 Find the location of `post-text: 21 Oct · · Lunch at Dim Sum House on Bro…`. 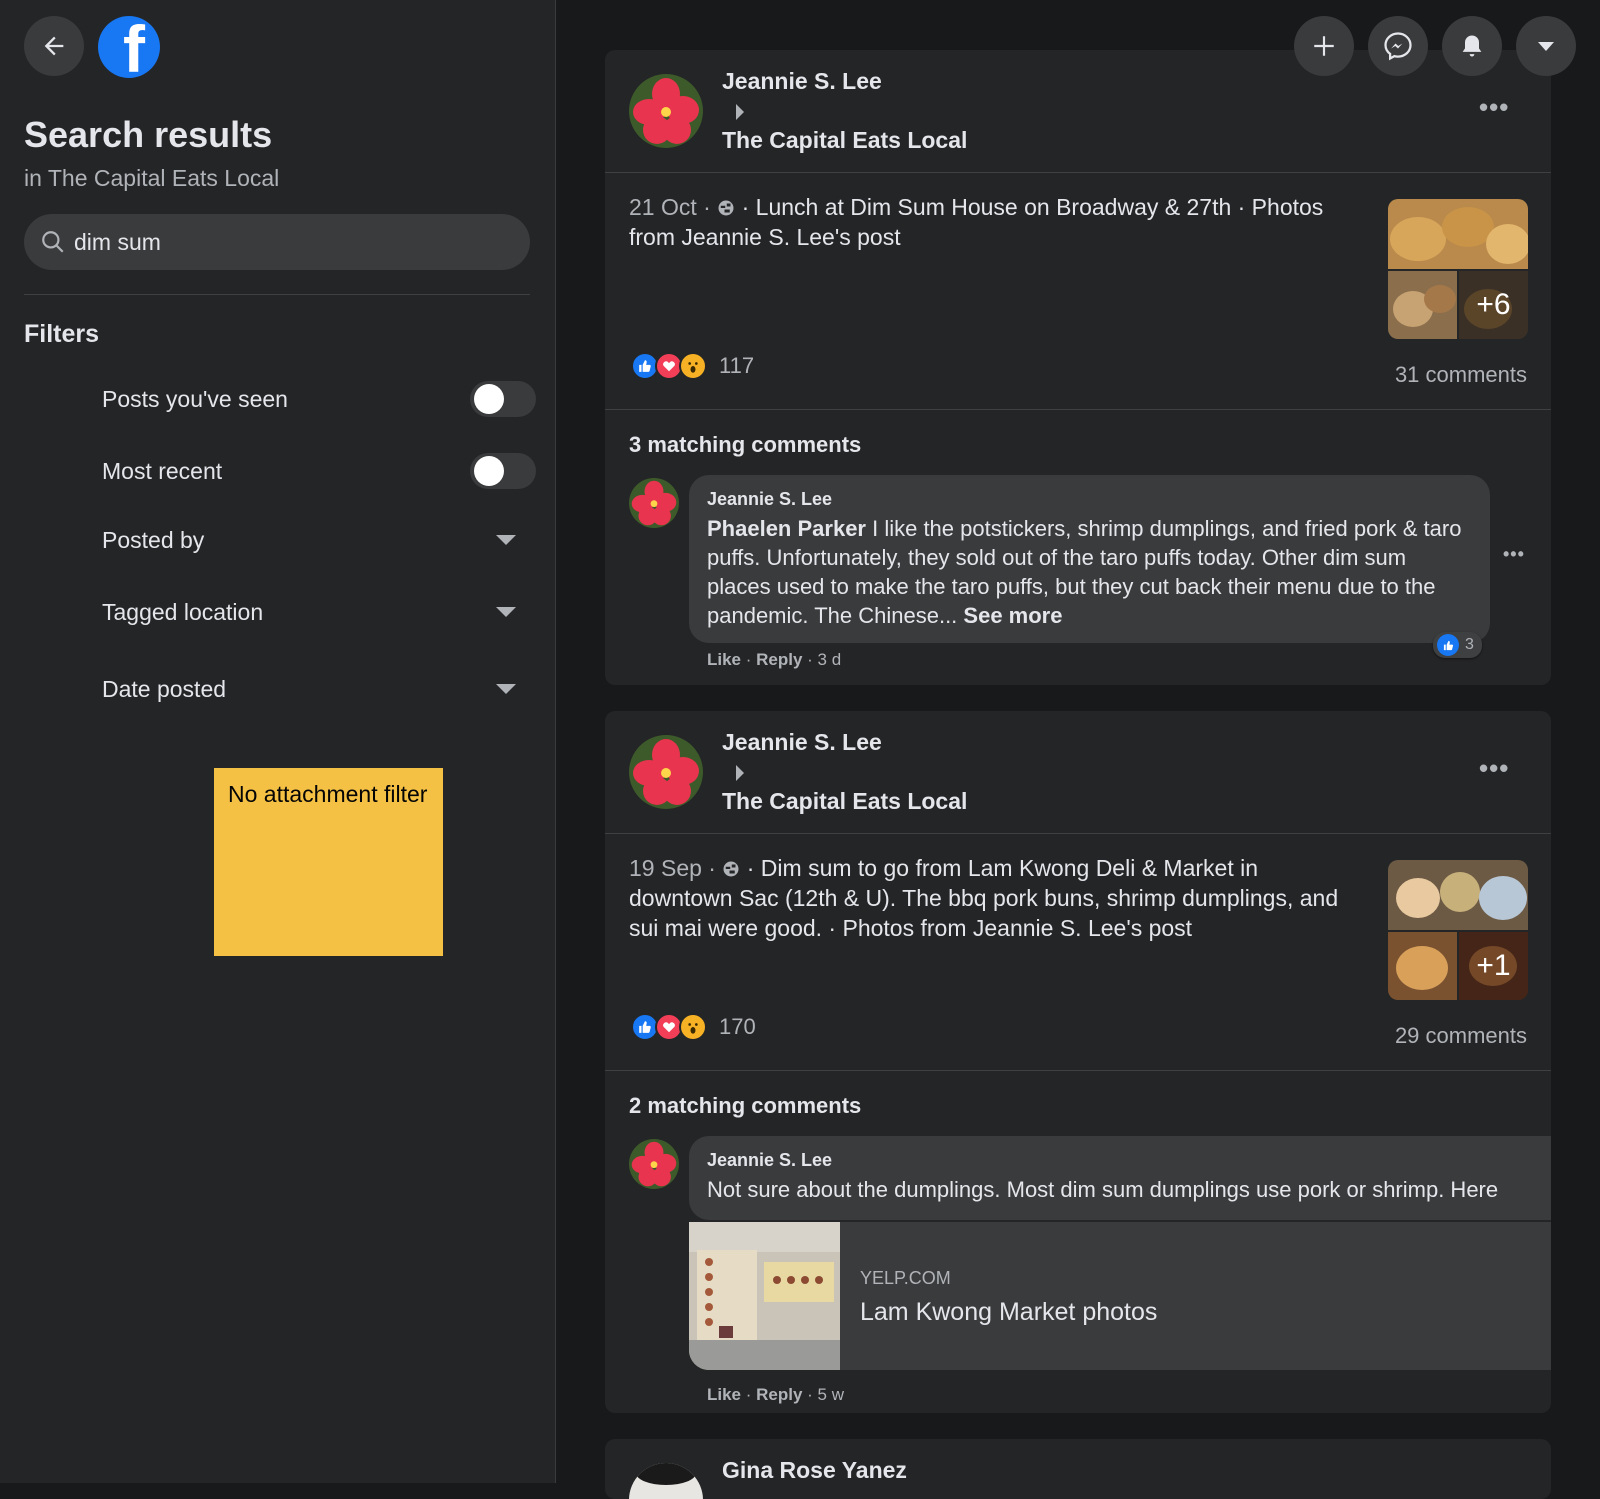

post-text: 21 Oct · · Lunch at Dim Sum House on Bro… is located at coordinates (989, 222).